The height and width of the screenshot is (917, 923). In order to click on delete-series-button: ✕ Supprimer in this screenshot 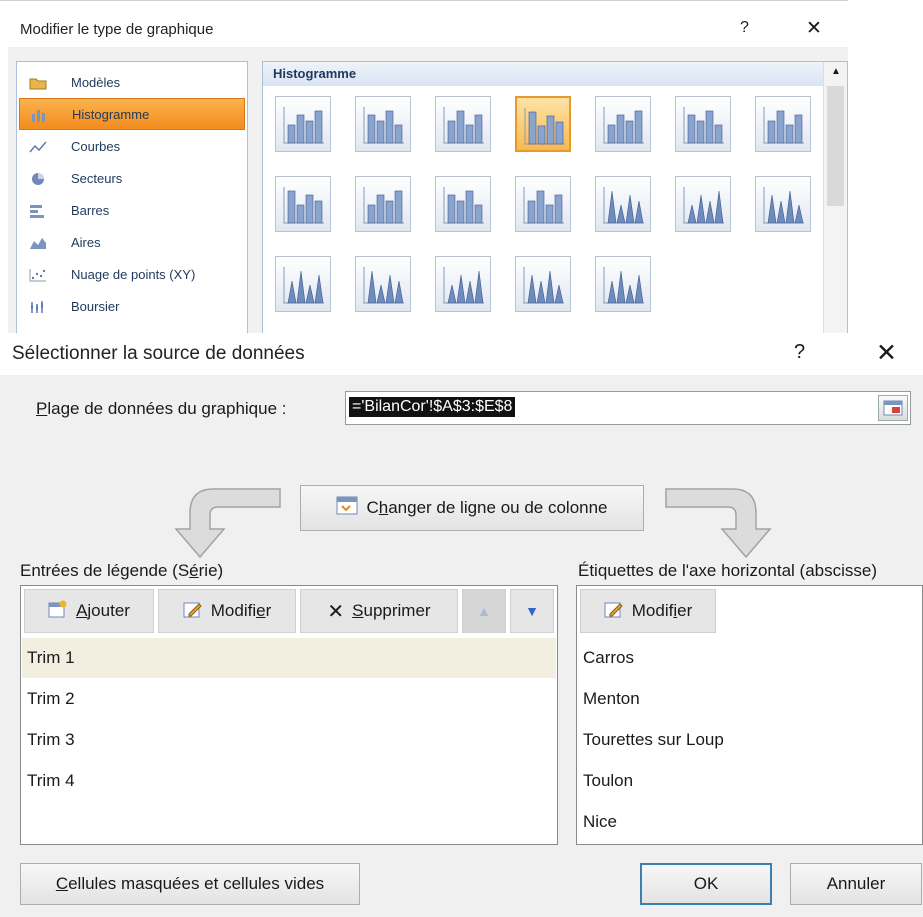, I will do `click(379, 611)`.